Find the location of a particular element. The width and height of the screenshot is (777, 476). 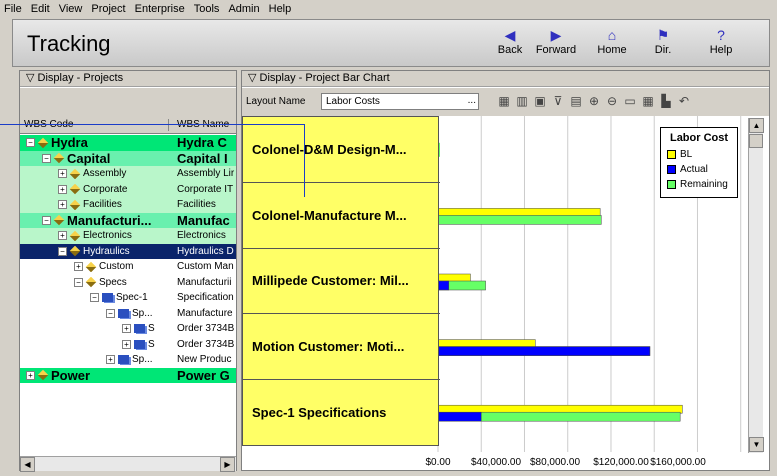

tree-row: + Custom Custom Man is located at coordinates (128, 267).